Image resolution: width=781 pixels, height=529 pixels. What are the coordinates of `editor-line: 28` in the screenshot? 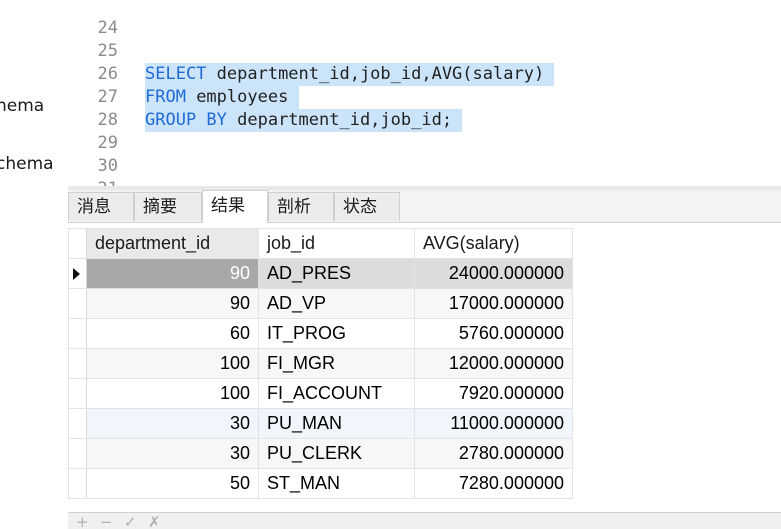 It's located at (424, 108).